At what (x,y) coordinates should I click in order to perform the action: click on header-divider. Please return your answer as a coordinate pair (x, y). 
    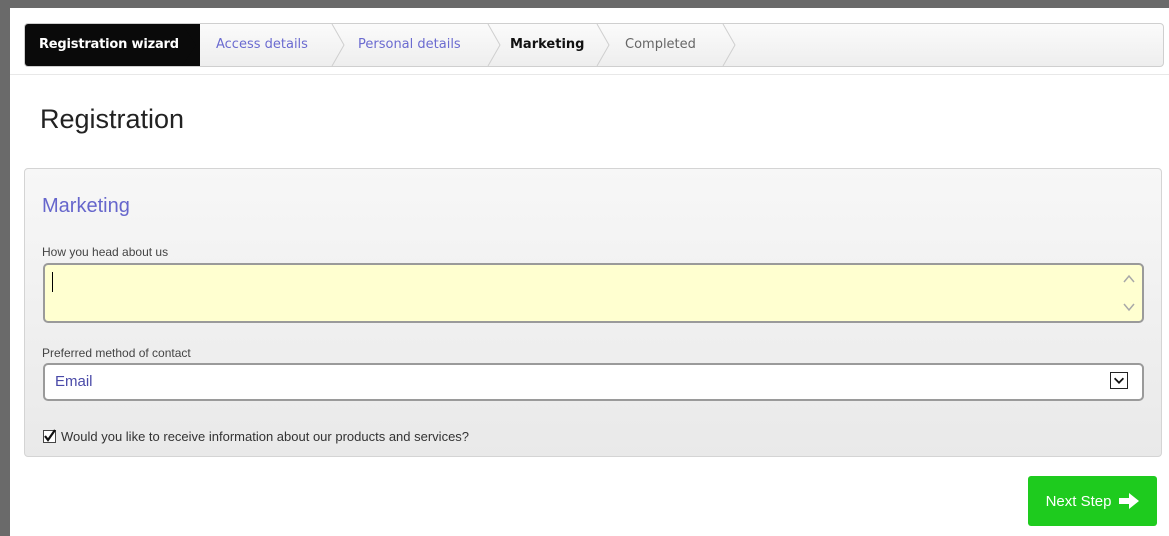
    Looking at the image, I should click on (589, 74).